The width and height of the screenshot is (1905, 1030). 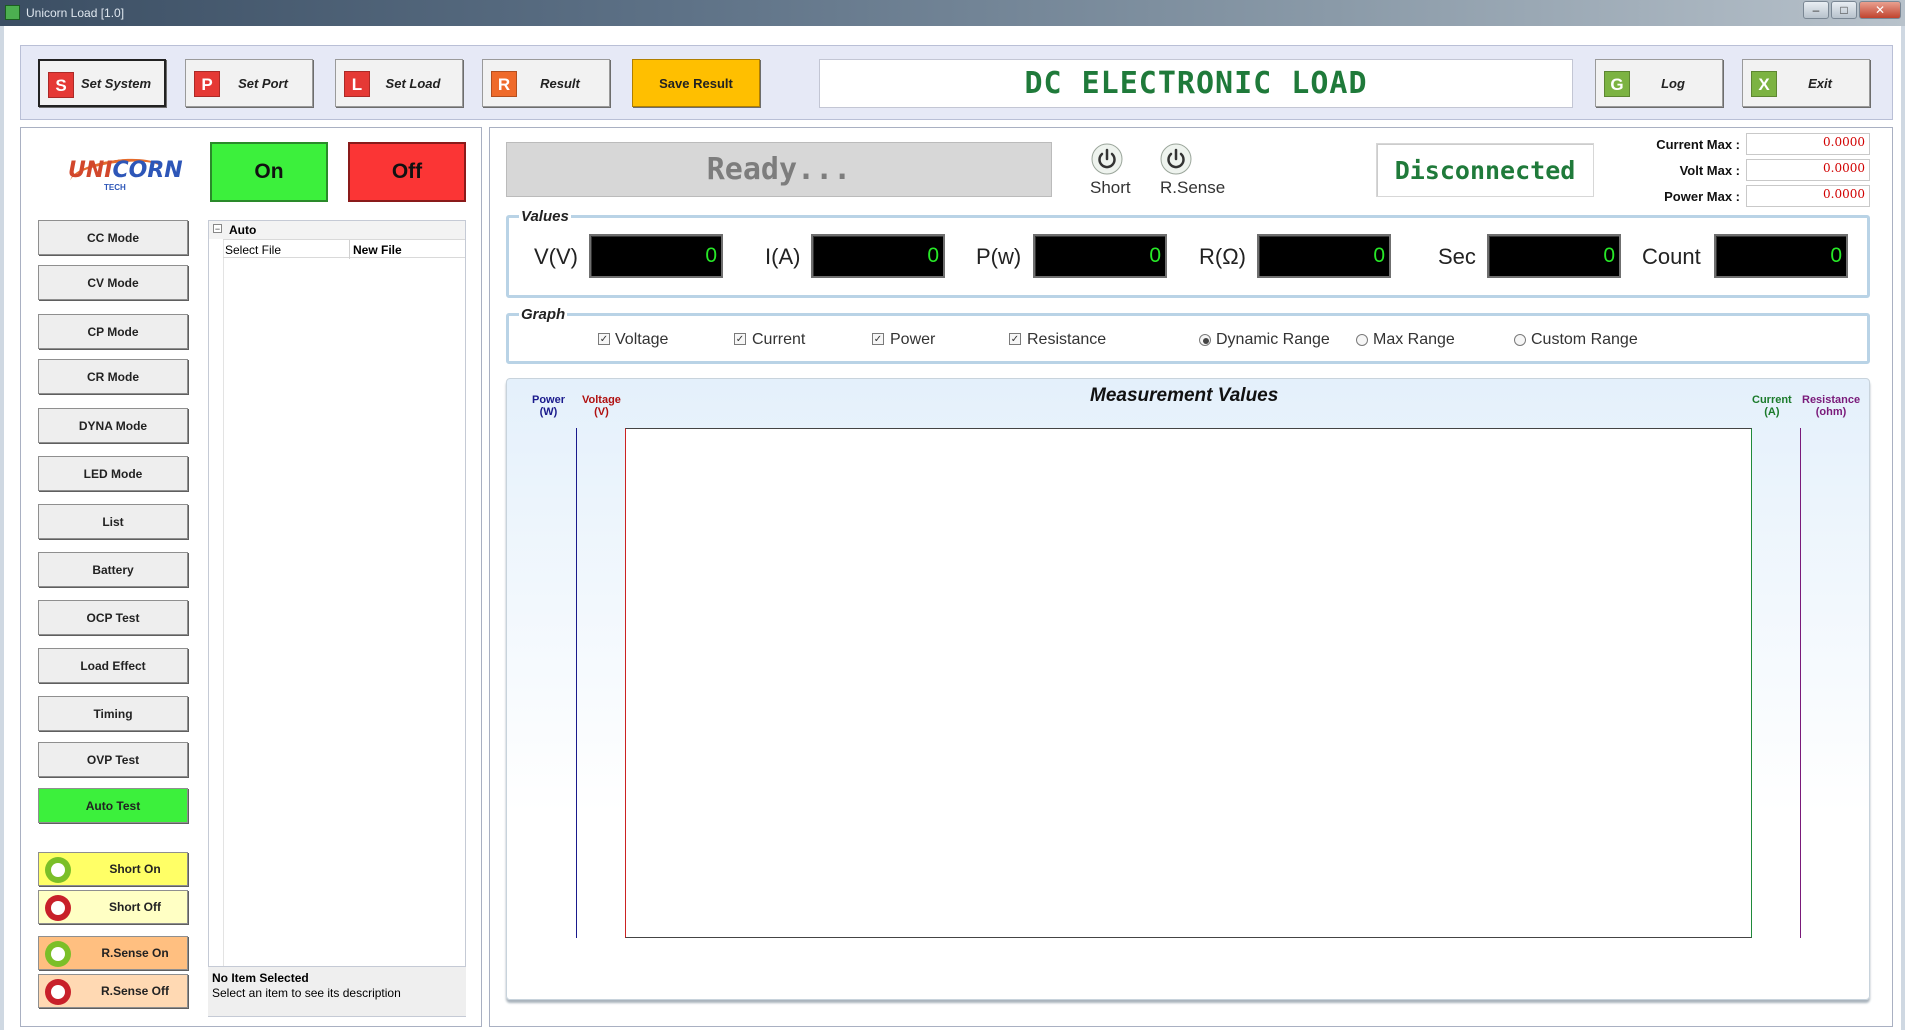 What do you see at coordinates (1831, 412) in the screenshot?
I see `resistance-axis-unit: (ohm)` at bounding box center [1831, 412].